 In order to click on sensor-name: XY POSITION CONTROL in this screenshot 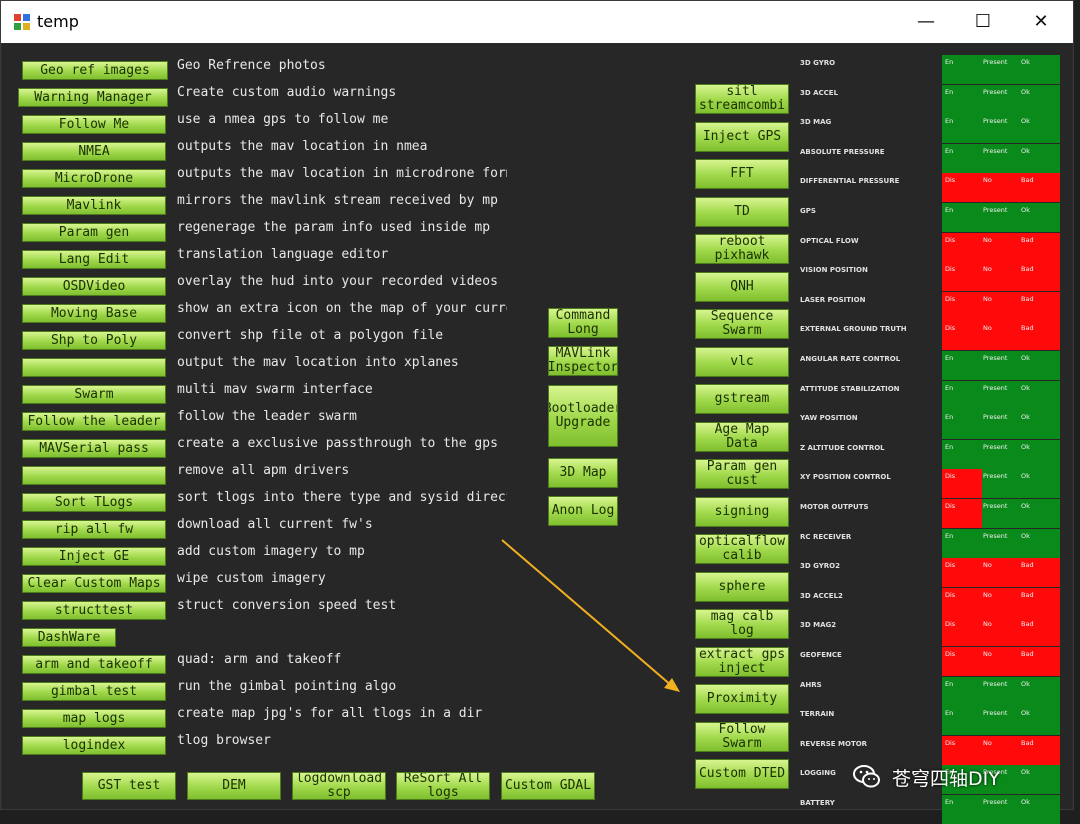, I will do `click(845, 477)`.